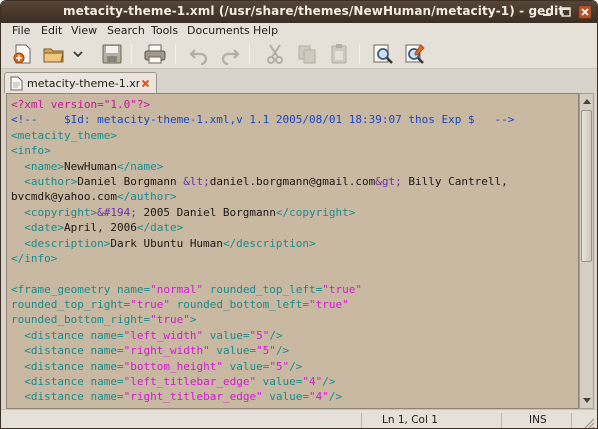 This screenshot has height=429, width=598. What do you see at coordinates (415, 54) in the screenshot?
I see `find-replace-icon` at bounding box center [415, 54].